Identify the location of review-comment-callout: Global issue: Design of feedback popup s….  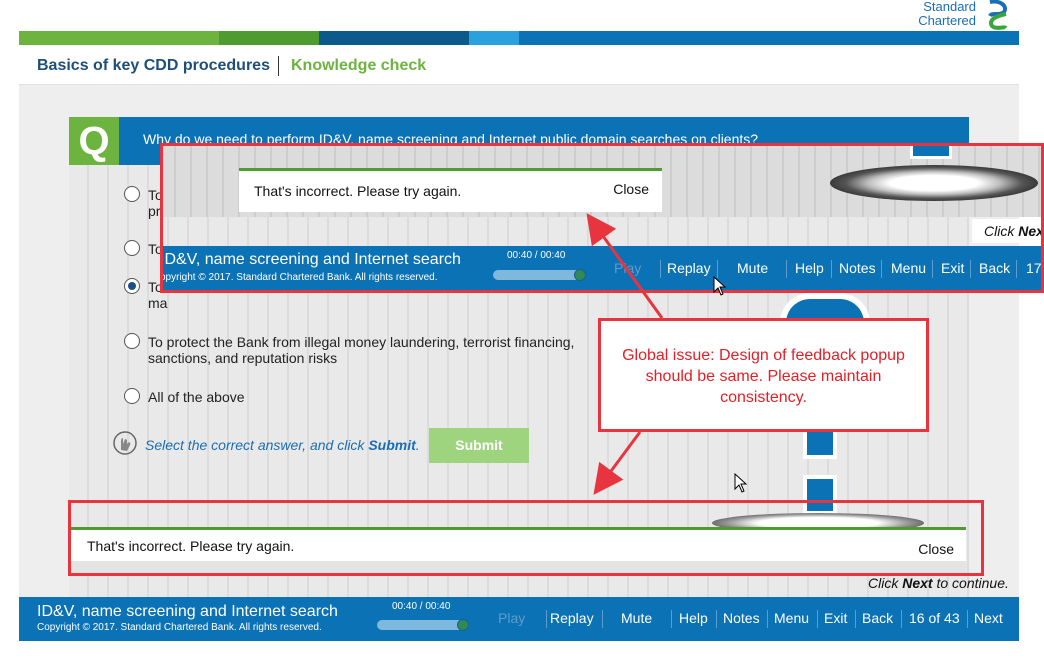
(763, 375).